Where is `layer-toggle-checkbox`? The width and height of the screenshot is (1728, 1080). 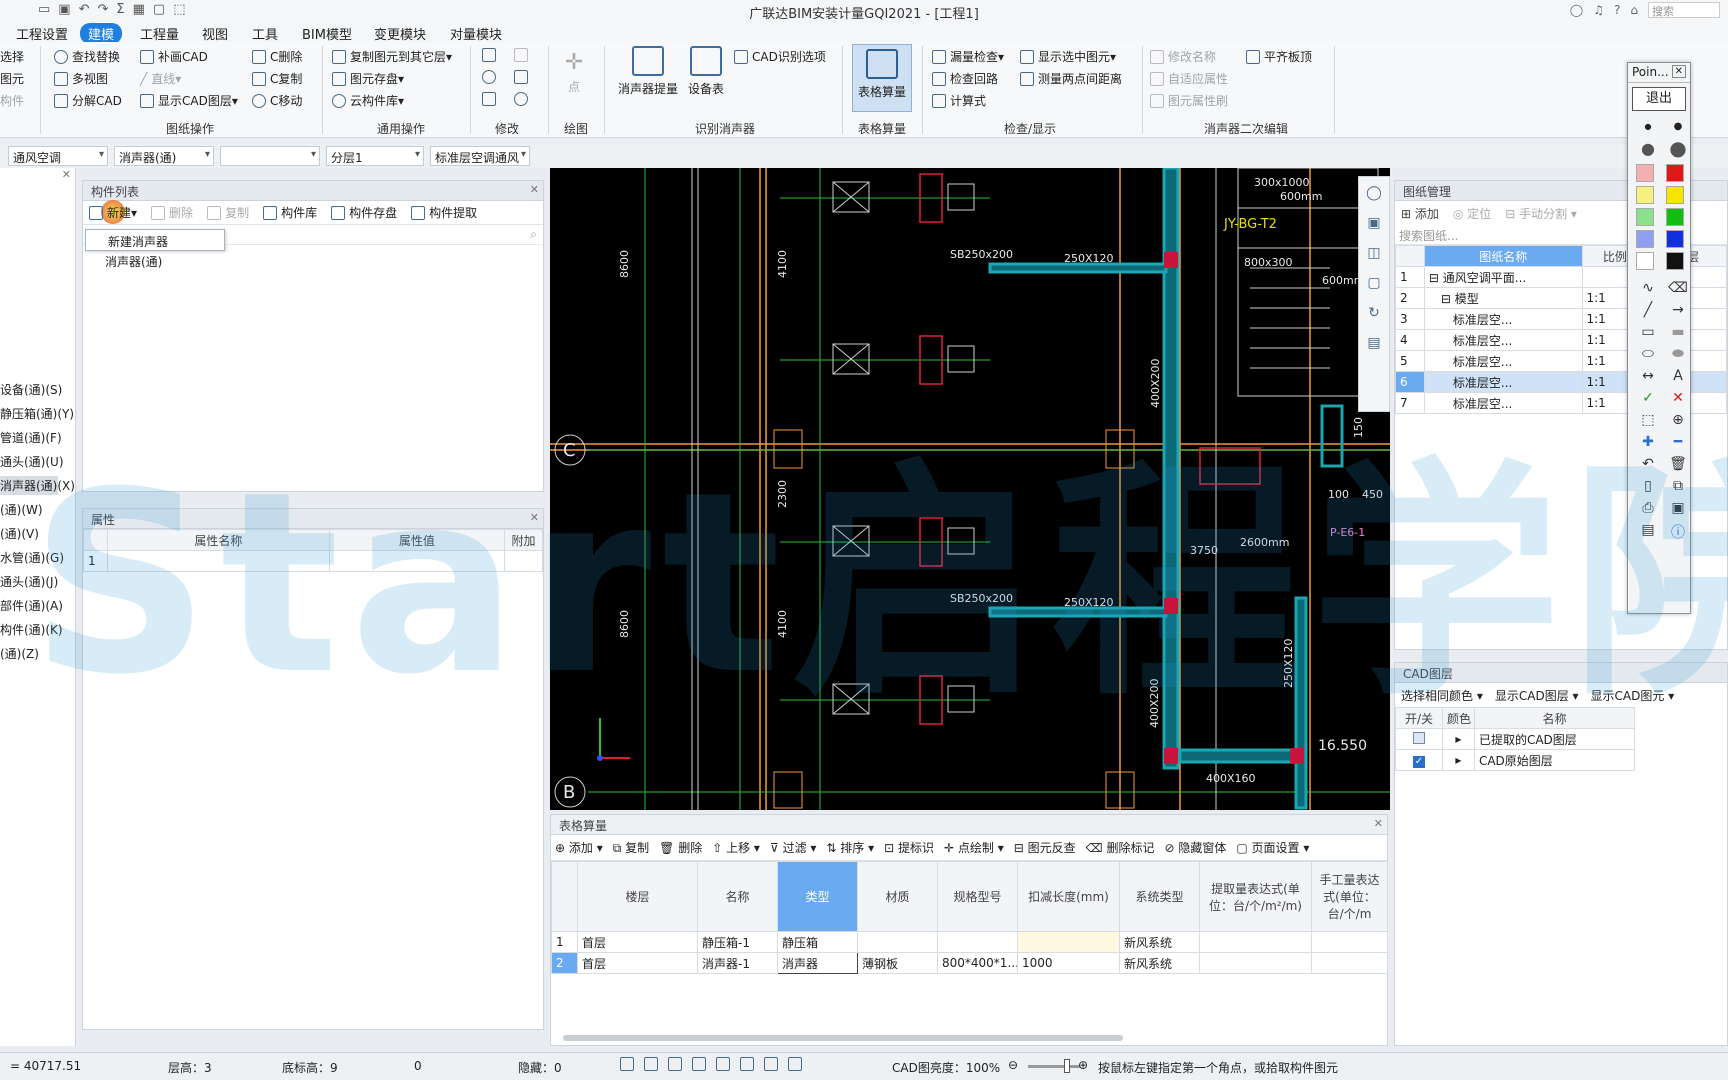 layer-toggle-checkbox is located at coordinates (1418, 737).